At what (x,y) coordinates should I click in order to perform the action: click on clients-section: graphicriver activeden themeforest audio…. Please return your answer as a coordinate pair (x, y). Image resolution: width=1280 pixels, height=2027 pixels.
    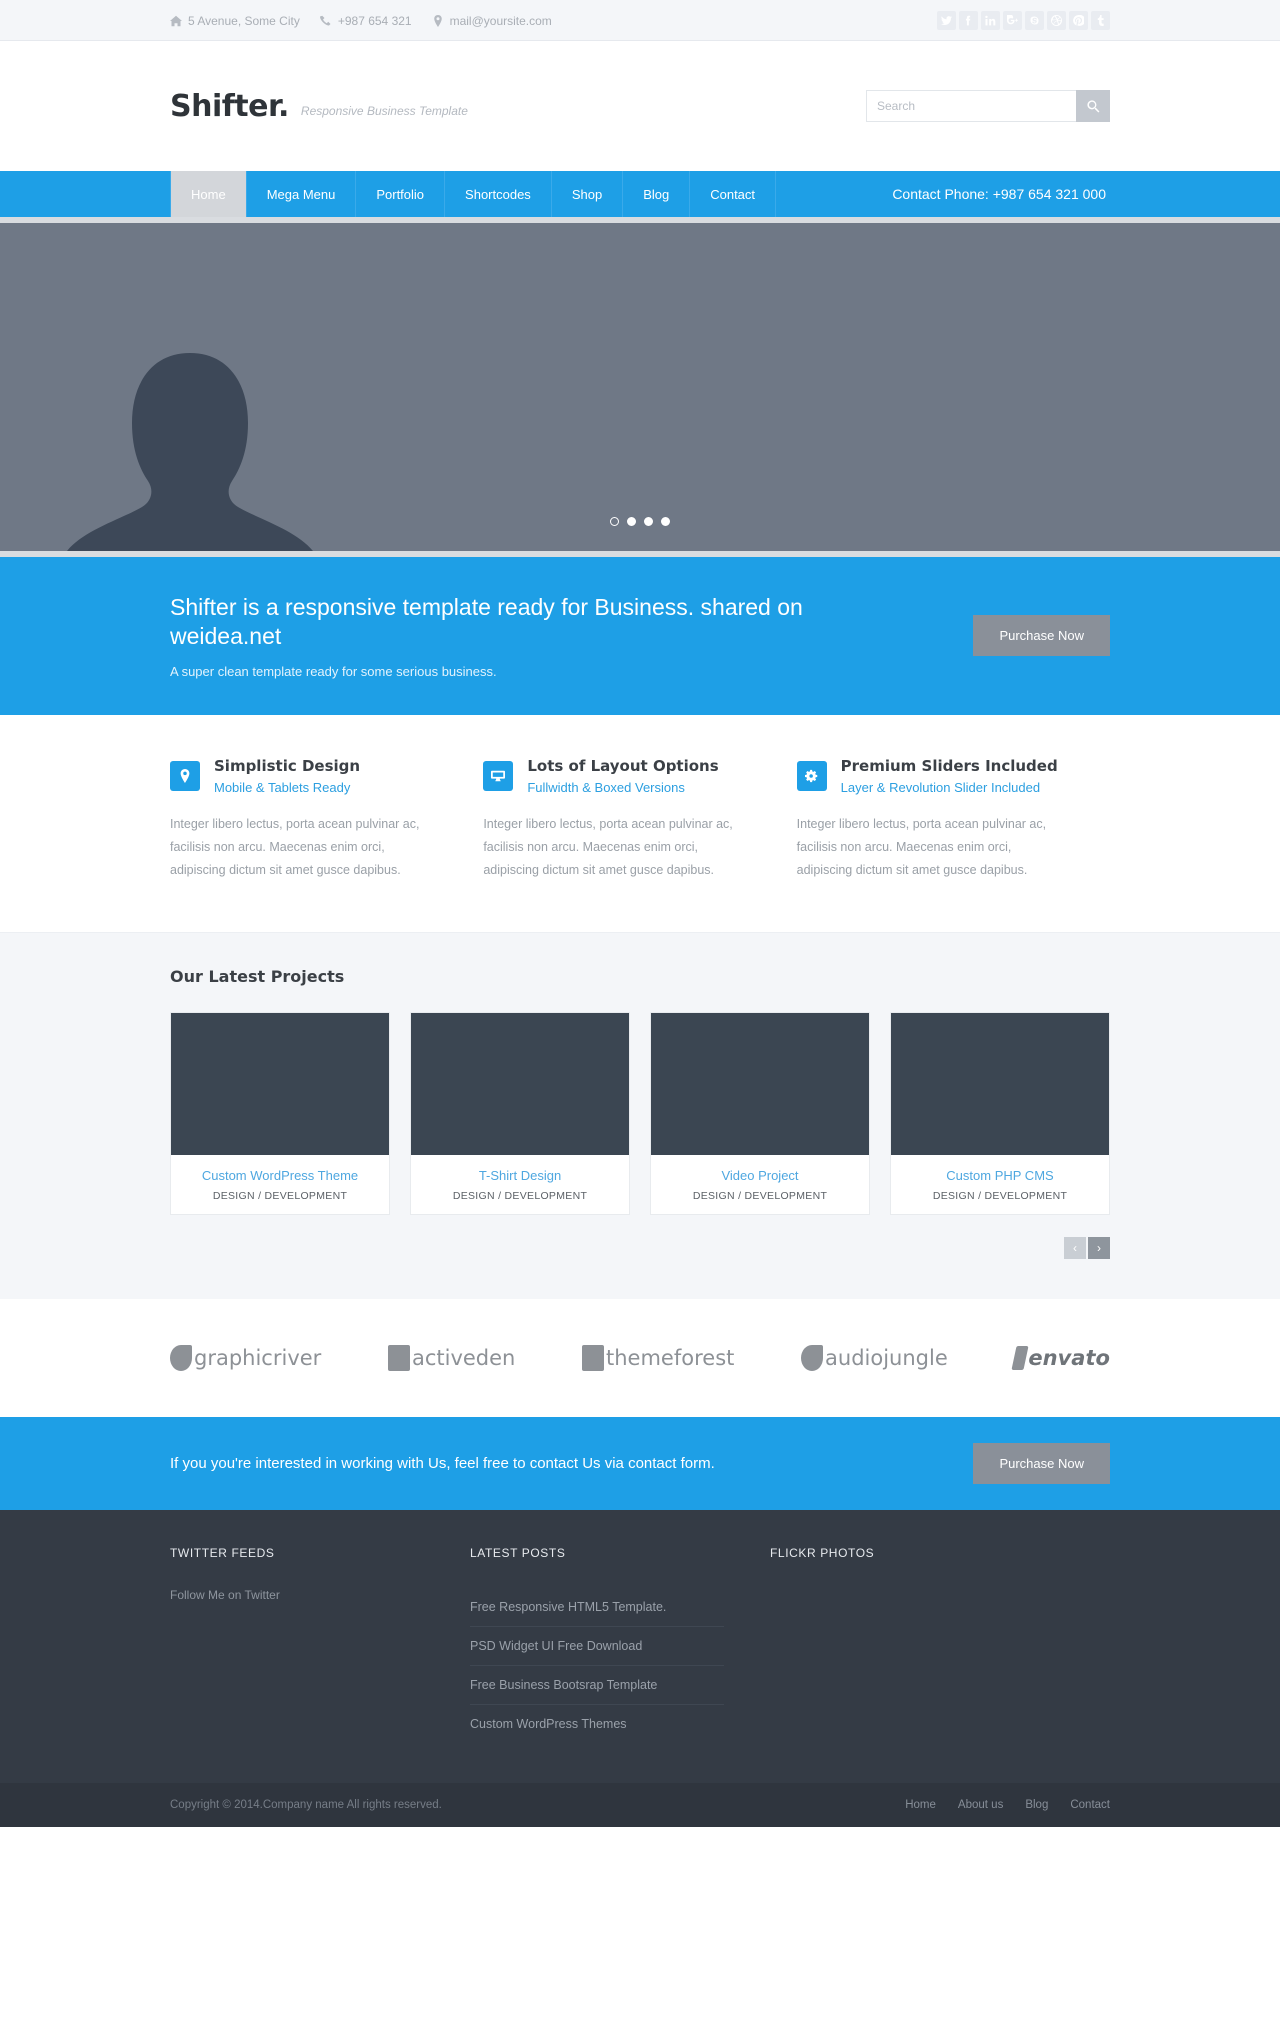
    Looking at the image, I should click on (640, 1358).